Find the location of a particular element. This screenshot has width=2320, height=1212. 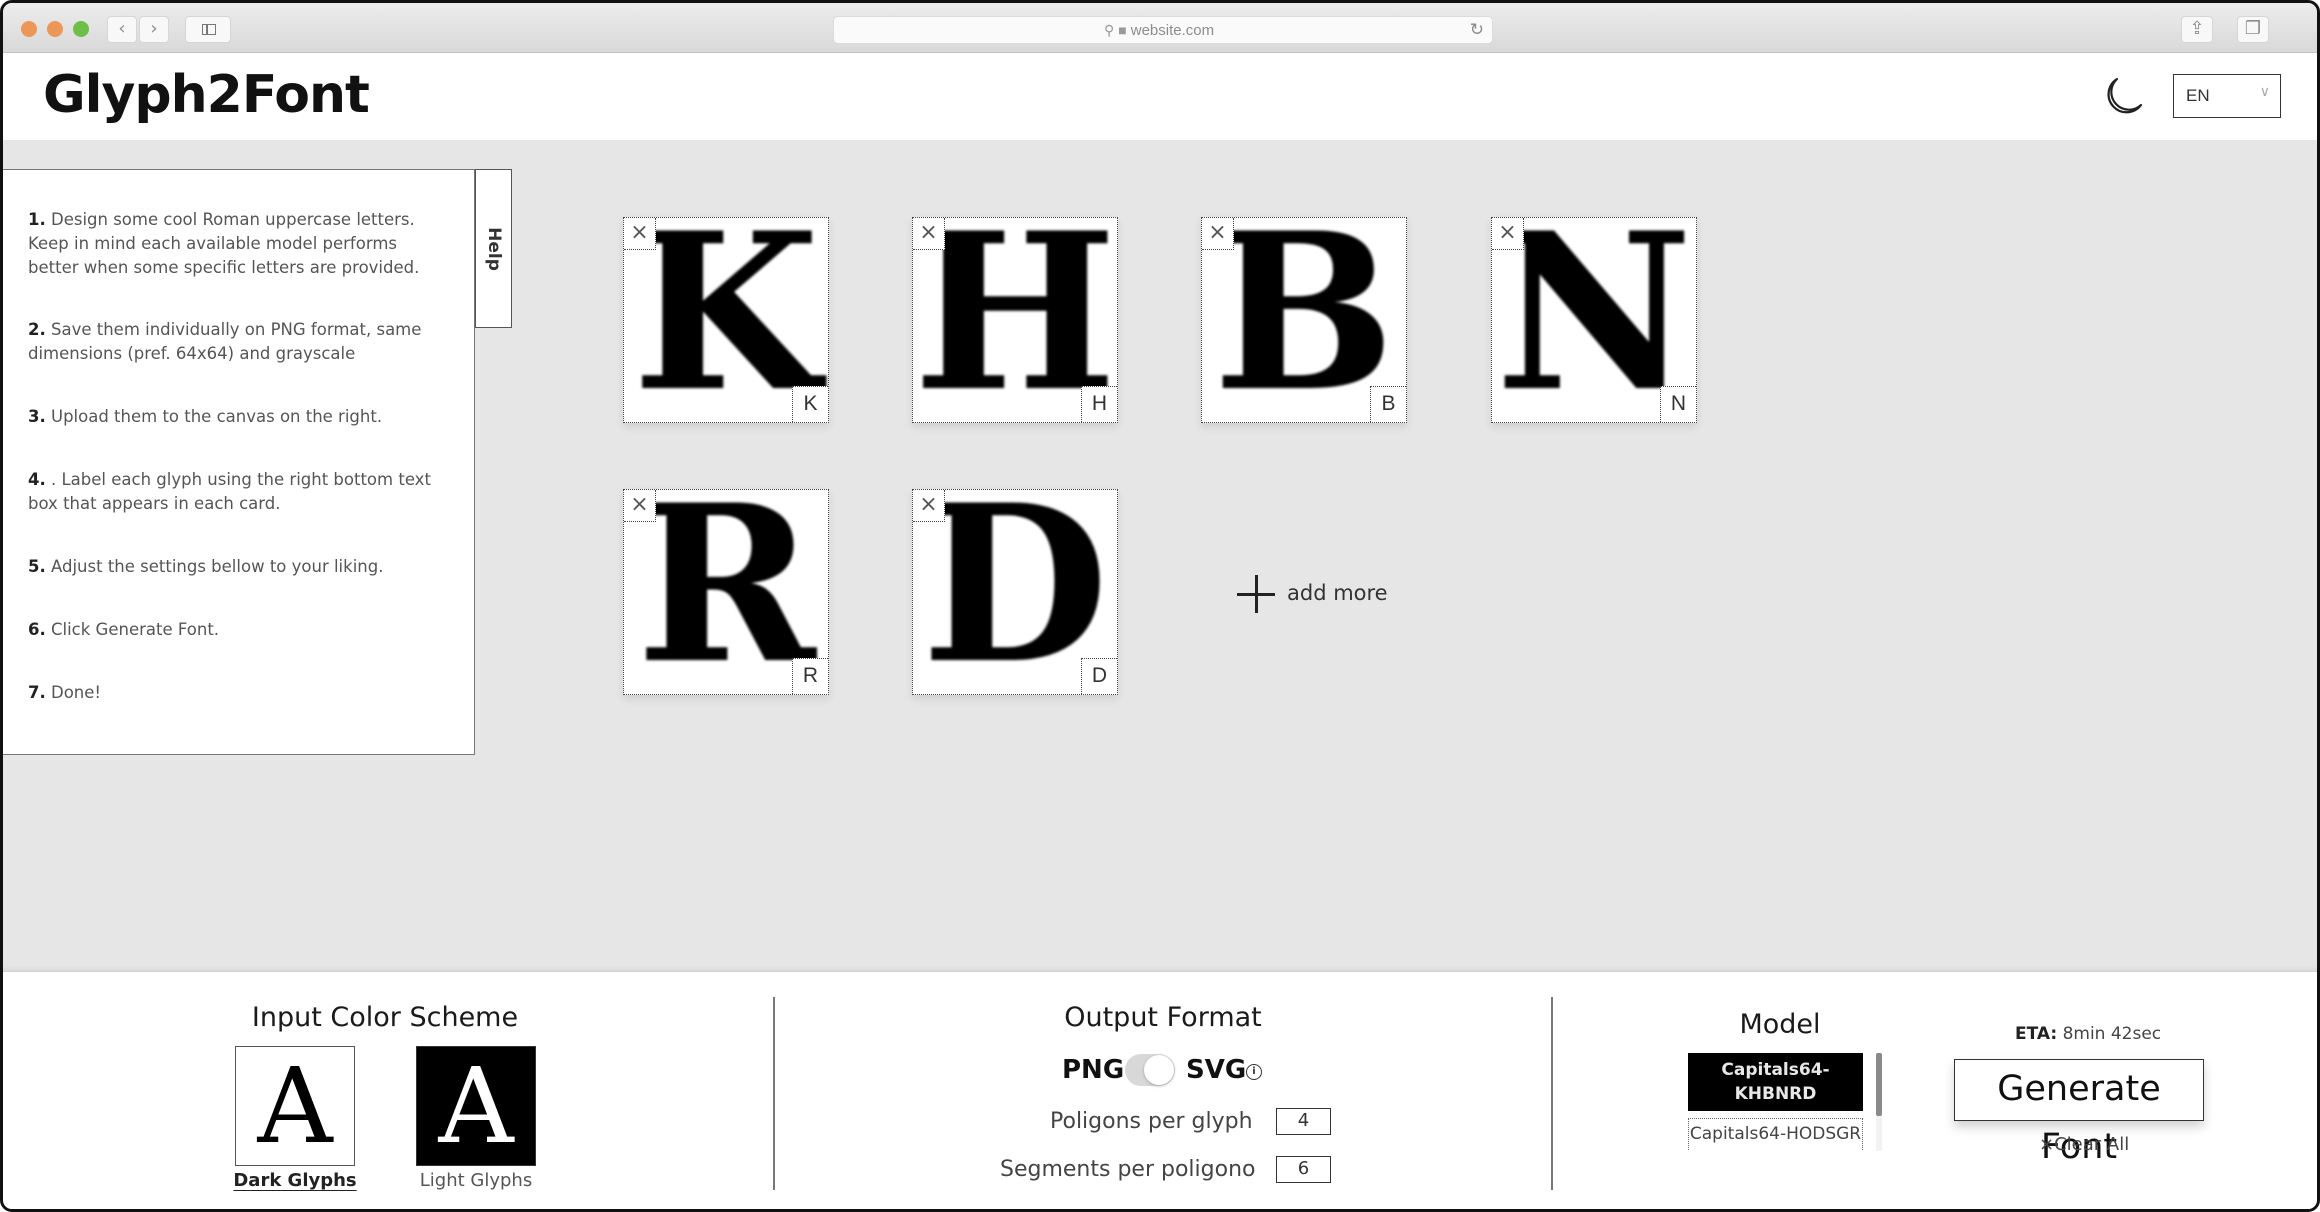

back-button: ‹ is located at coordinates (122, 29).